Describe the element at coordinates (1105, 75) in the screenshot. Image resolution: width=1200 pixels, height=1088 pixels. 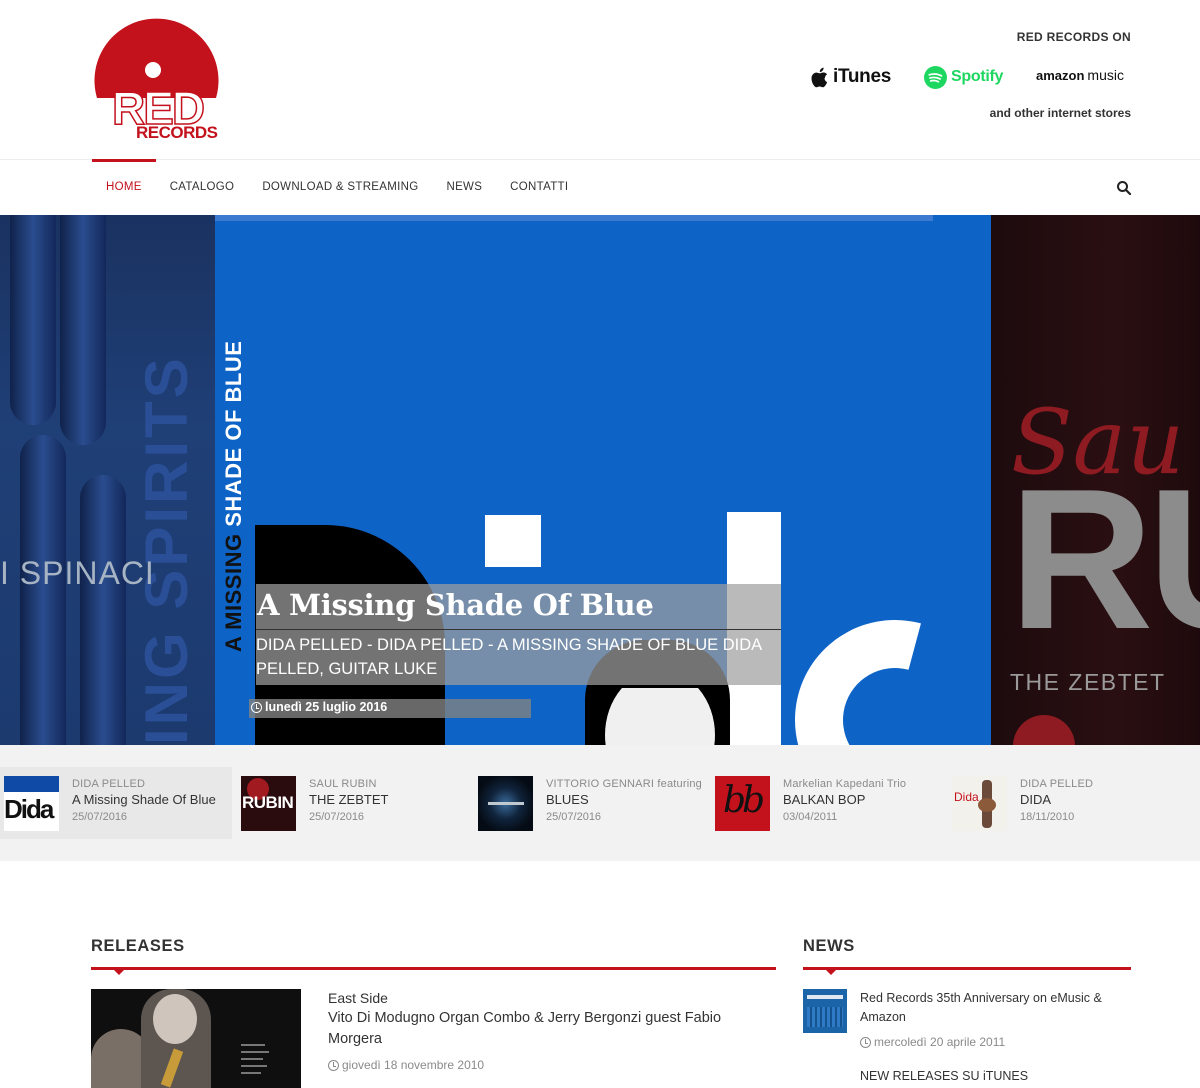
I see `amazon-music-label: music` at that location.